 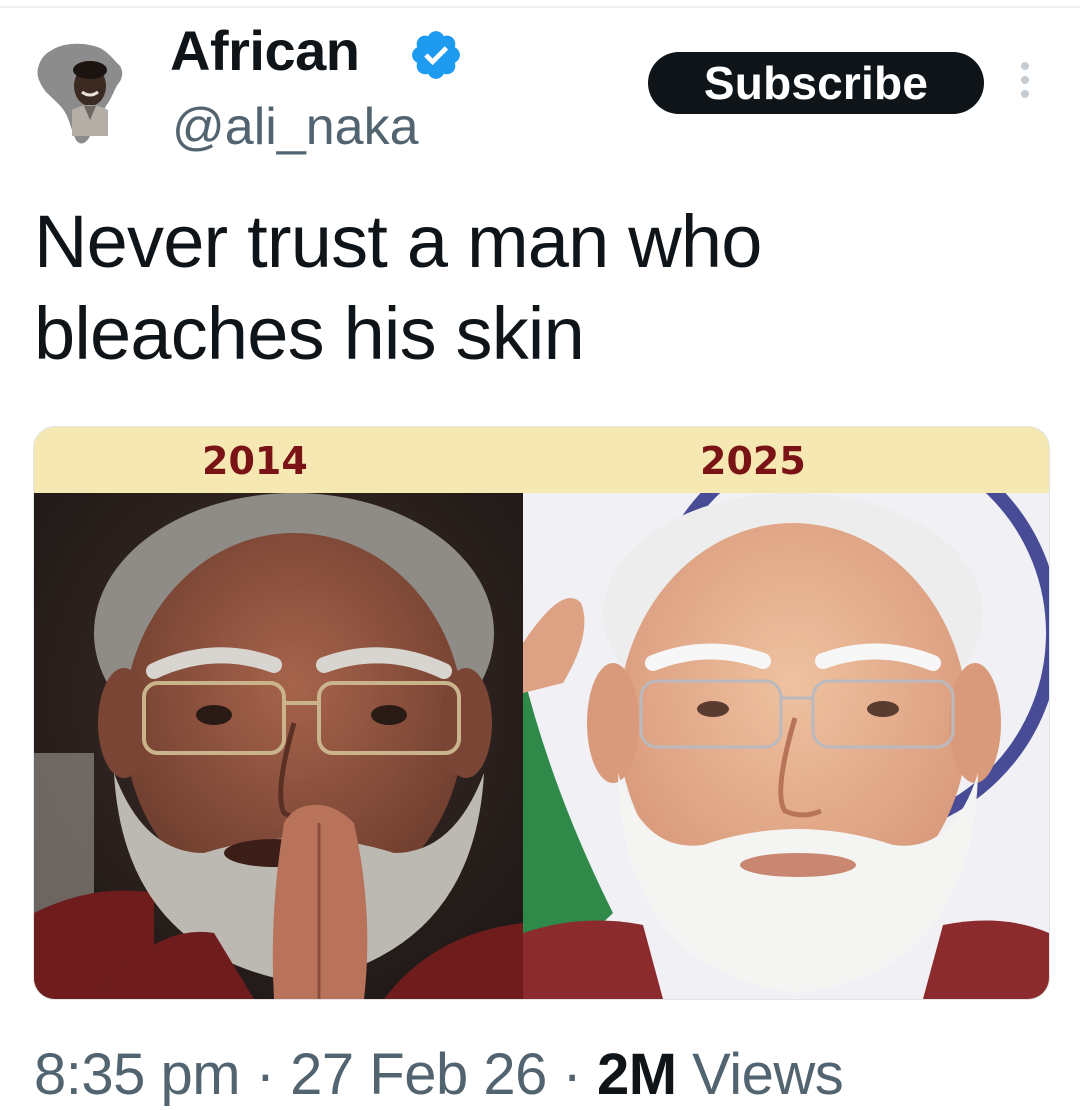 I want to click on tweet-meta: 8:35 pm · 27 Feb 26 · 2M Views, so click(x=439, y=1075).